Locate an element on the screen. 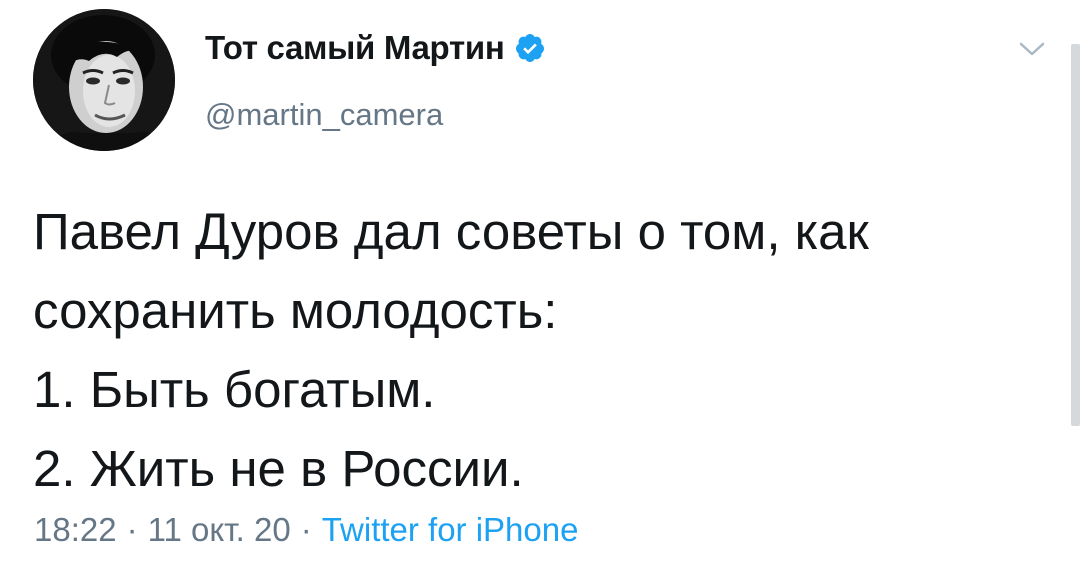 This screenshot has height=571, width=1080. avatar-photo-icon is located at coordinates (104, 80).